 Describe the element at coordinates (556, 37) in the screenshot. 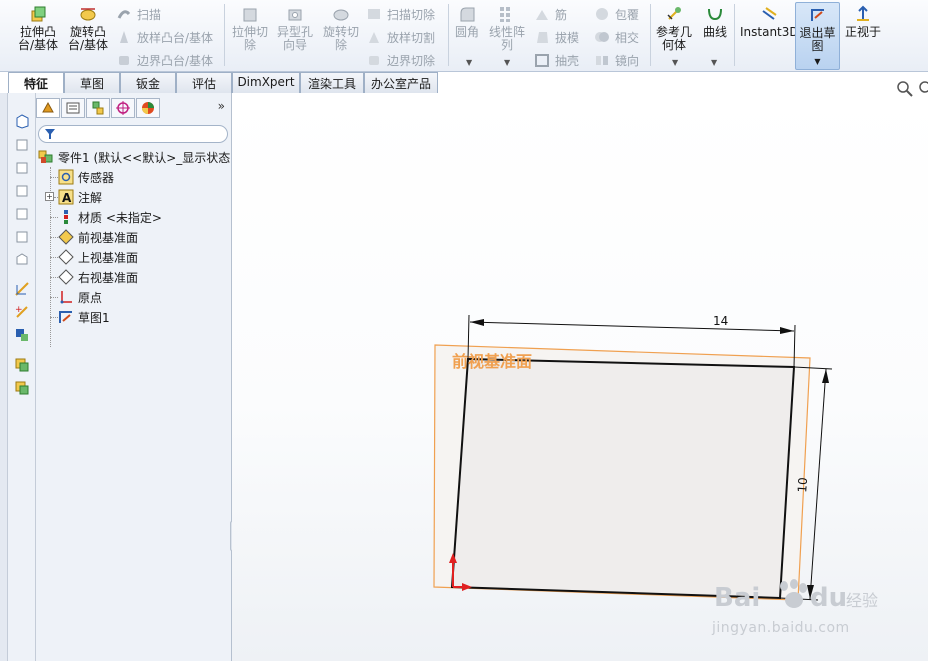

I see `draft-button: 拔模` at that location.